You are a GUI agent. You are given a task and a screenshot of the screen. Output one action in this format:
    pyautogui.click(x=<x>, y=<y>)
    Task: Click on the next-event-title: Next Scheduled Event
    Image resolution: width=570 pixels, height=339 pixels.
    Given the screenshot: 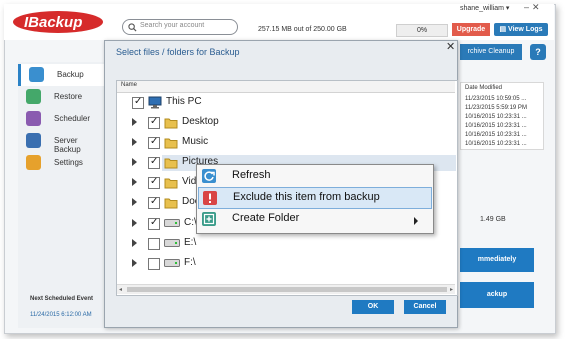 What is the action you would take?
    pyautogui.click(x=62, y=299)
    